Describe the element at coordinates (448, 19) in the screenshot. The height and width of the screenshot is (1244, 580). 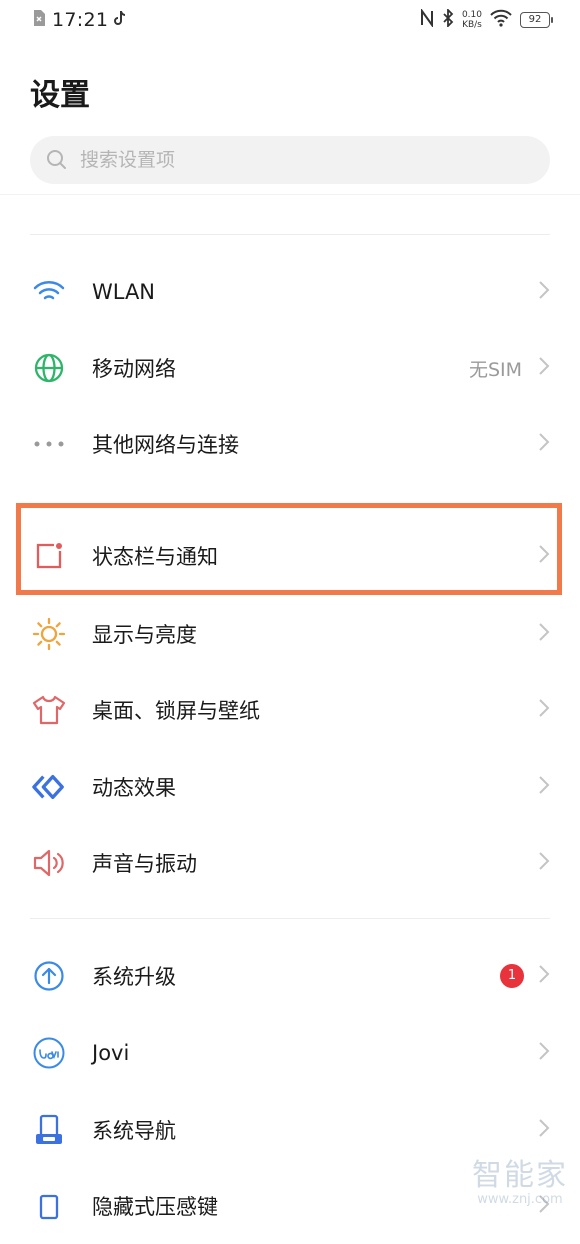
I see `bluetooth-icon` at that location.